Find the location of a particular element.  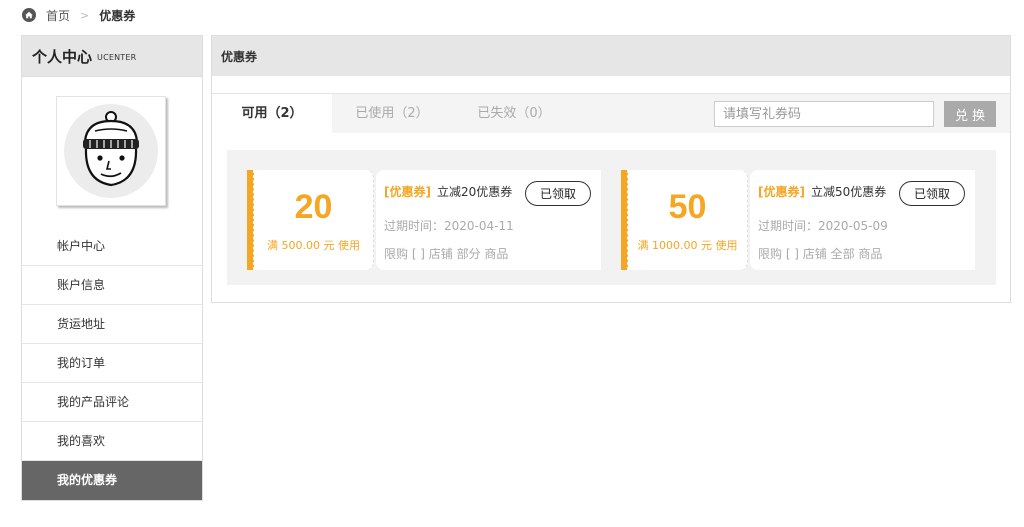

coupon-limit: 限购 [ ] 店铺 全部 商品 is located at coordinates (820, 254).